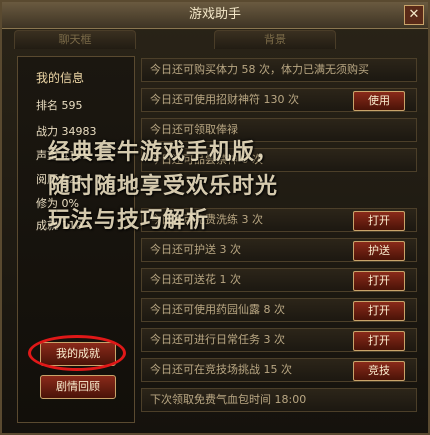 The width and height of the screenshot is (430, 435). Describe the element at coordinates (259, 69) in the screenshot. I see `task-text: 今日还可购买体力 58 次，体力已满无须购买` at that location.